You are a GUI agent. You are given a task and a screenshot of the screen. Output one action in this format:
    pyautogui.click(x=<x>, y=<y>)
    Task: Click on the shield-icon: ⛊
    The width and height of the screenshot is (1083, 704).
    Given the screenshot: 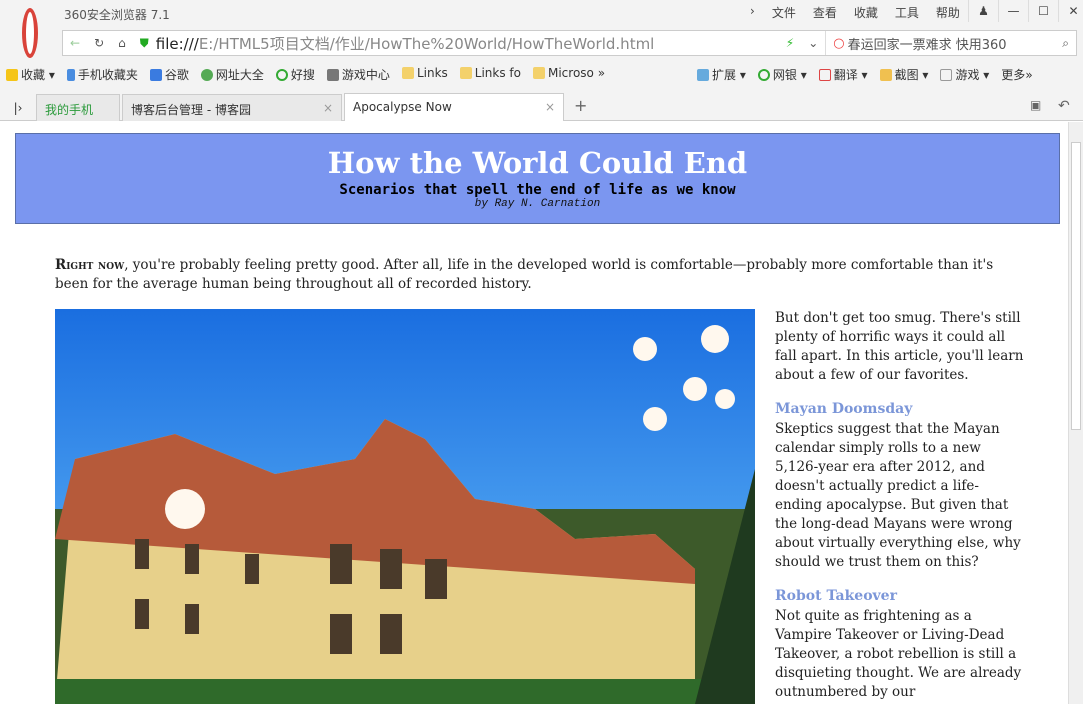 What is the action you would take?
    pyautogui.click(x=144, y=42)
    